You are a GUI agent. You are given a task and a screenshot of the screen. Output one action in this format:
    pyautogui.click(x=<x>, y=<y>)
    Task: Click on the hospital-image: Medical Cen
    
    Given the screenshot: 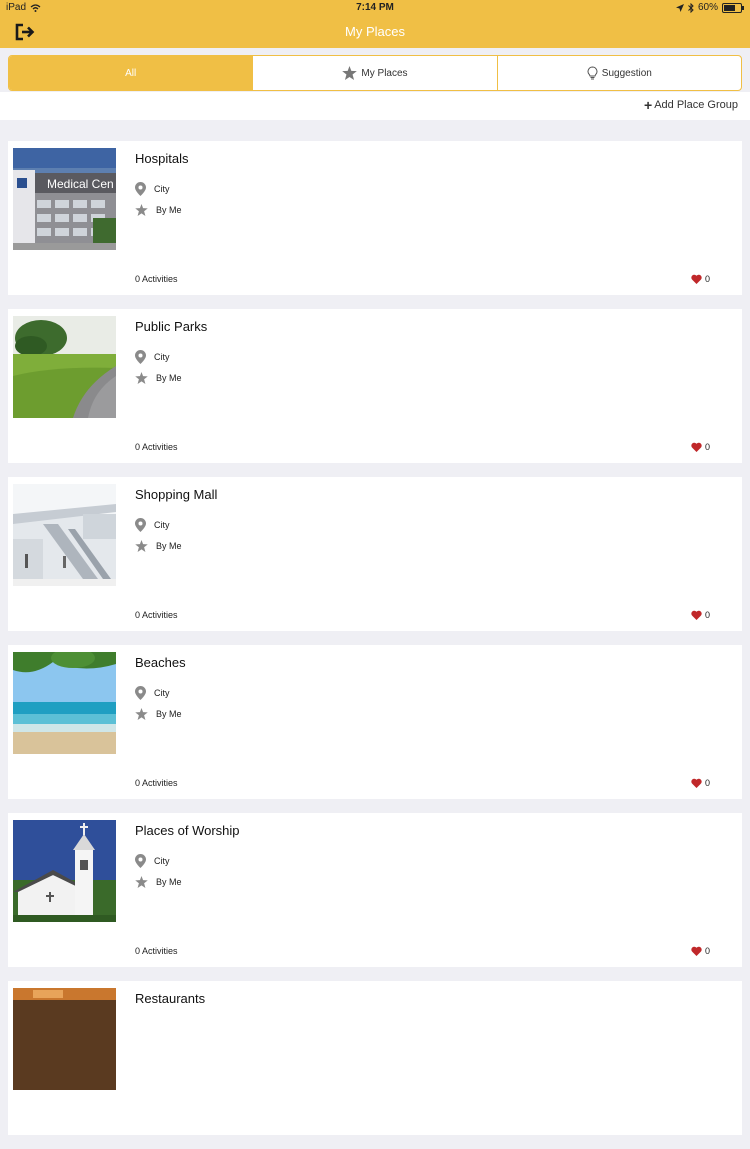 What is the action you would take?
    pyautogui.click(x=64, y=199)
    